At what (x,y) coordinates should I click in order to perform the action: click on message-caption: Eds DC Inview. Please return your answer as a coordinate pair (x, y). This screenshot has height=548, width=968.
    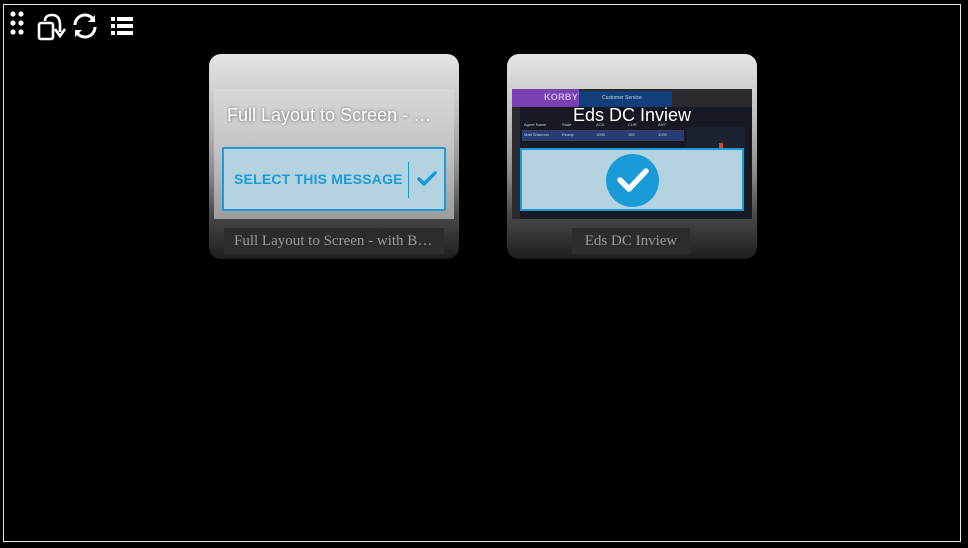
    Looking at the image, I should click on (631, 241).